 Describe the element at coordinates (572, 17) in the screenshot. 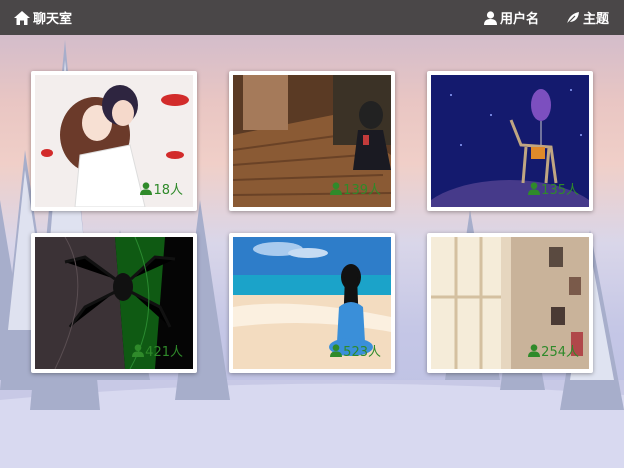

I see `leaf-icon` at that location.